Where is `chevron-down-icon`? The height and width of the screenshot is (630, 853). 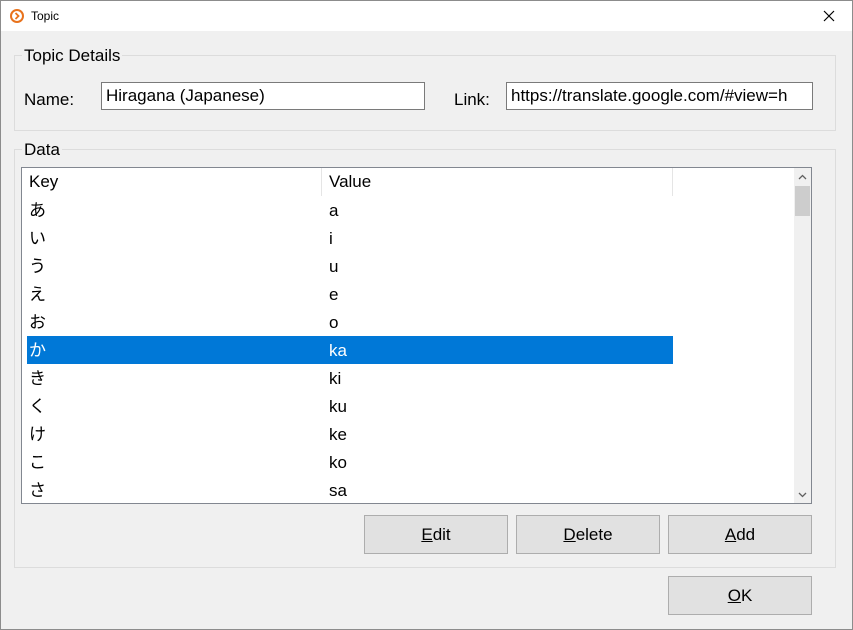
chevron-down-icon is located at coordinates (802, 494).